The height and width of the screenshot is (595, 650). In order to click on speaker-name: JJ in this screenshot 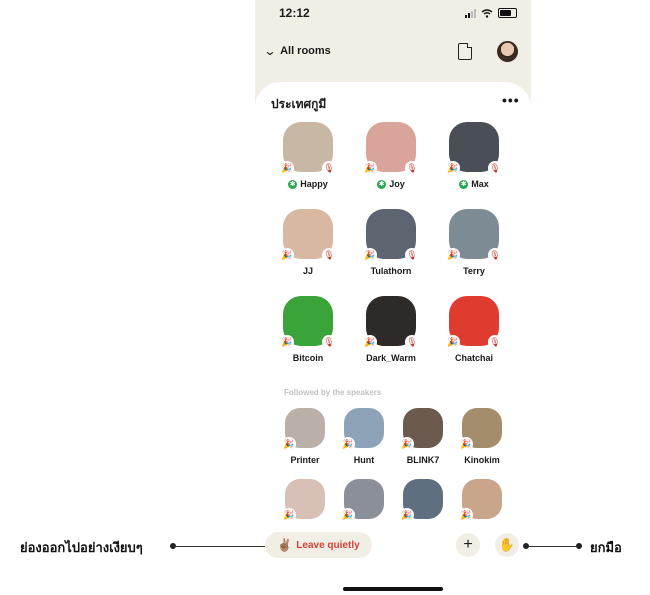, I will do `click(308, 271)`.